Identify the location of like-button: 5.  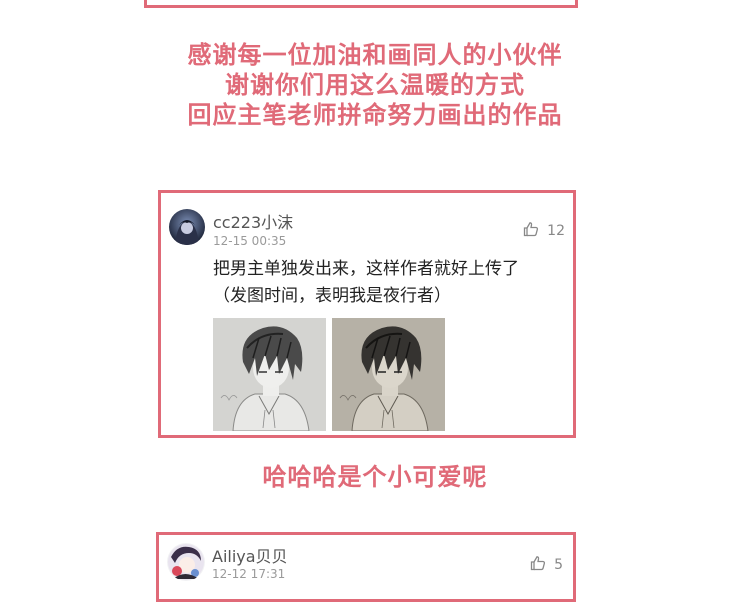
(546, 565).